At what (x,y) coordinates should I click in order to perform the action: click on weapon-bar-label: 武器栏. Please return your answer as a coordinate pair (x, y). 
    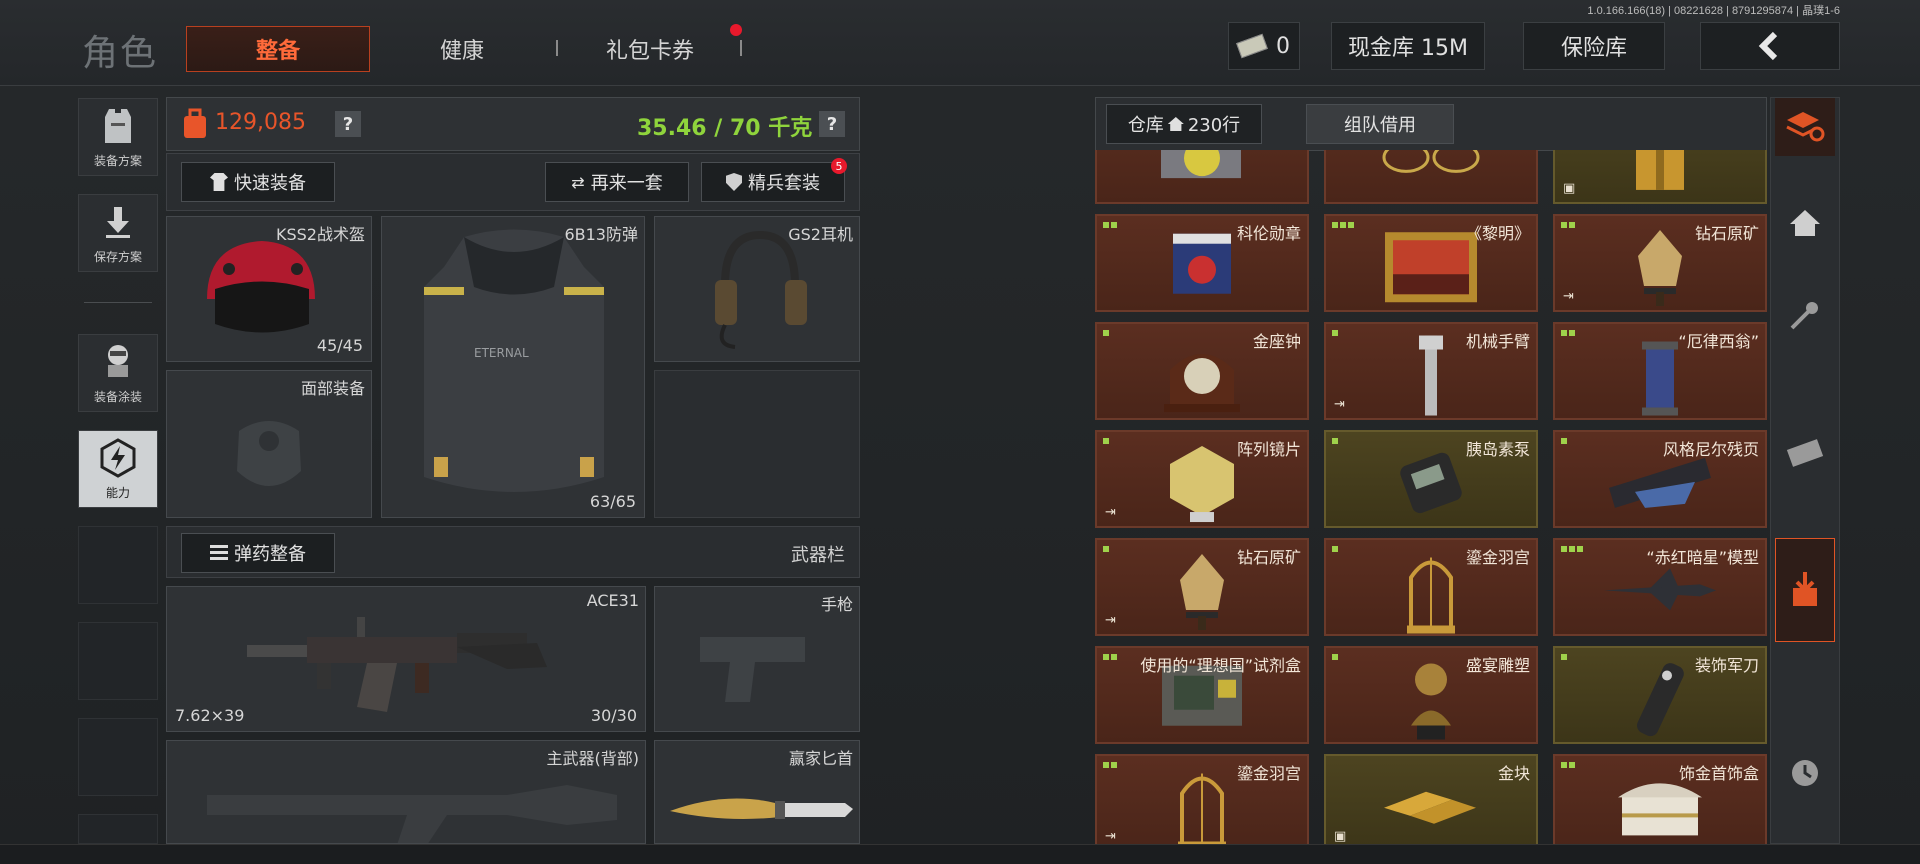
    Looking at the image, I should click on (818, 555).